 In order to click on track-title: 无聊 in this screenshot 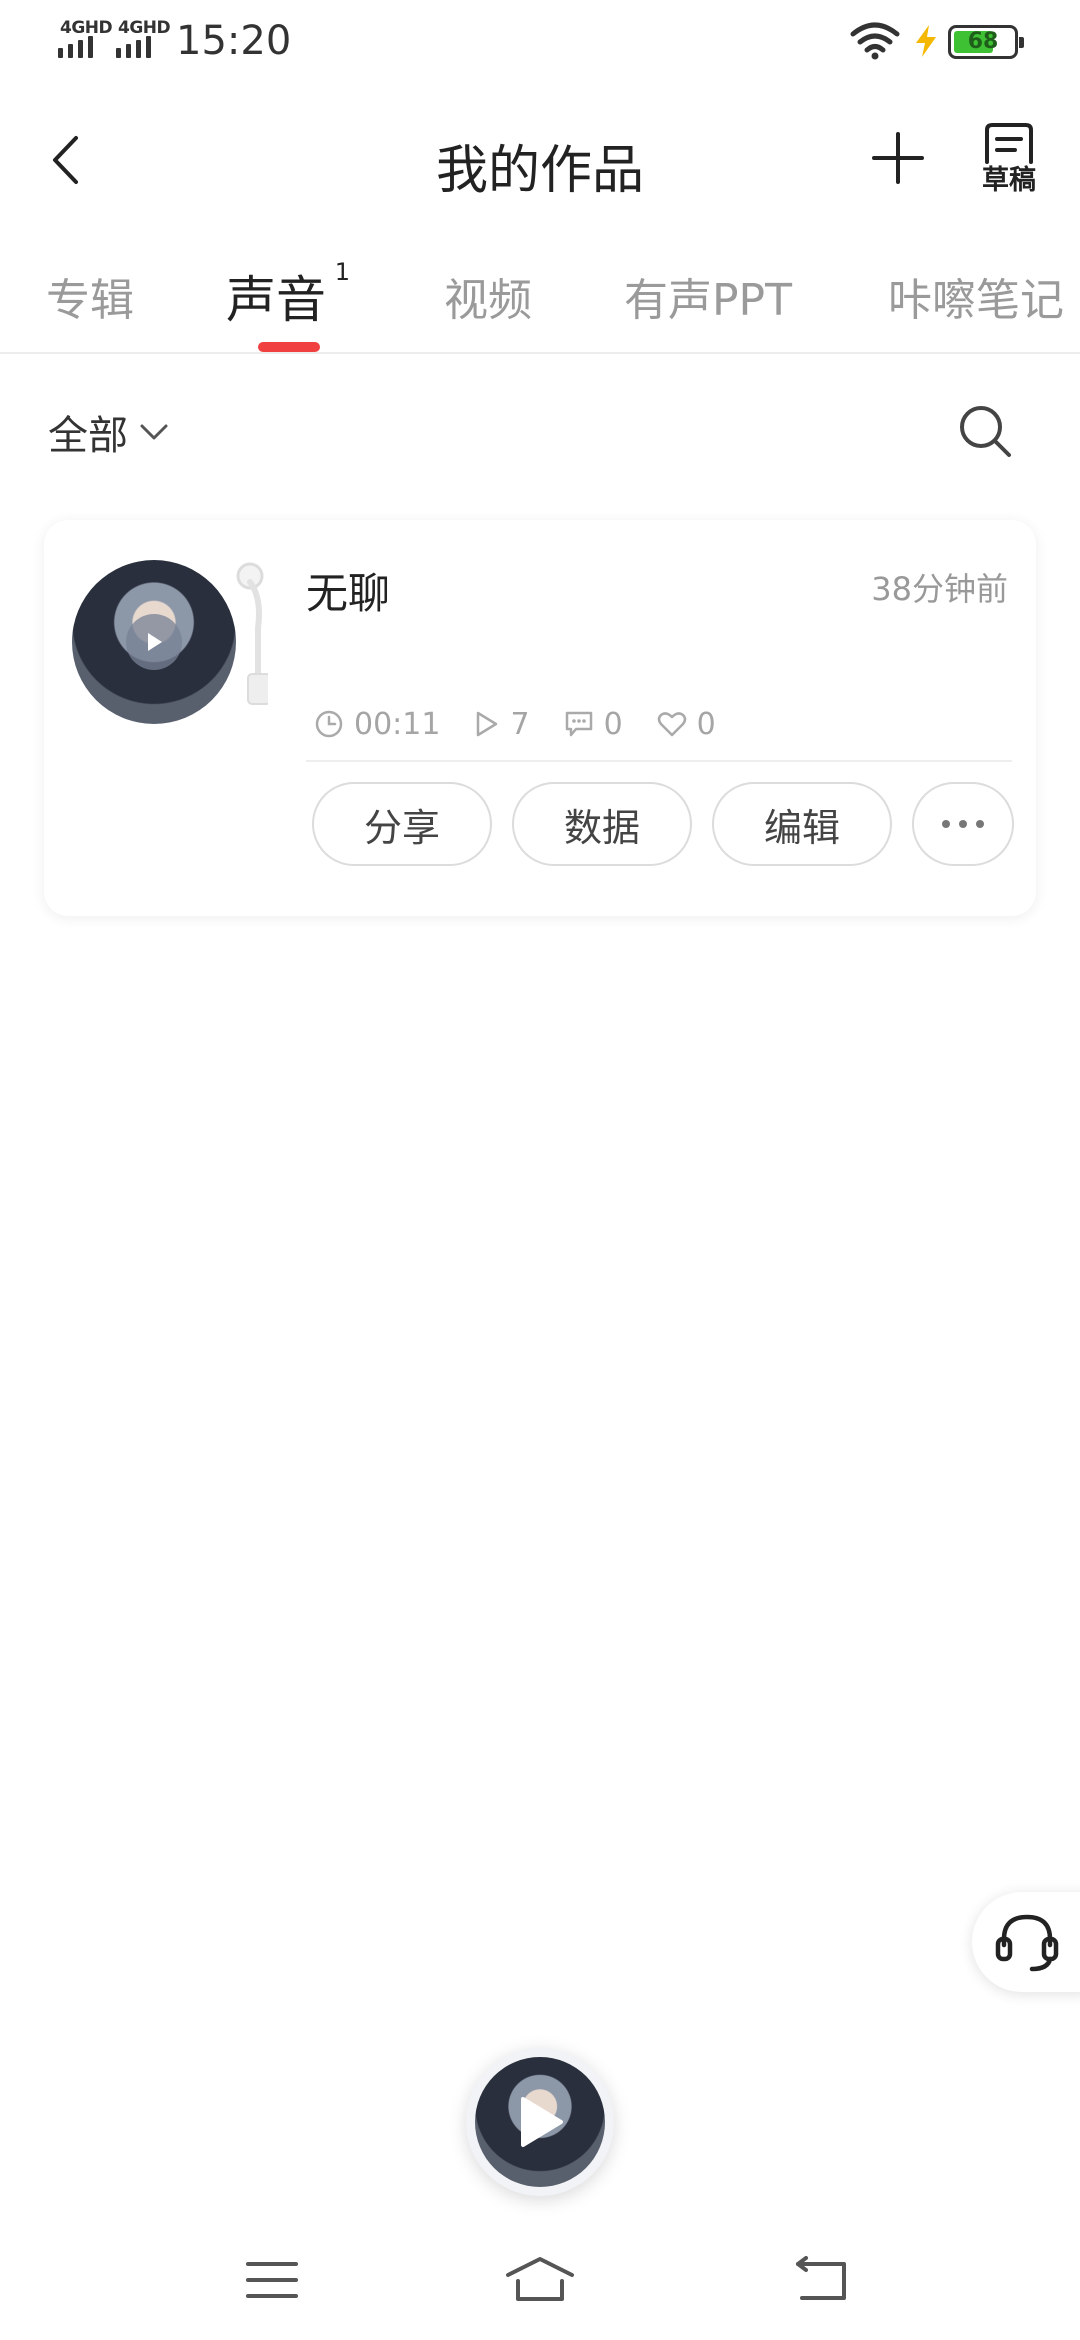, I will do `click(348, 593)`.